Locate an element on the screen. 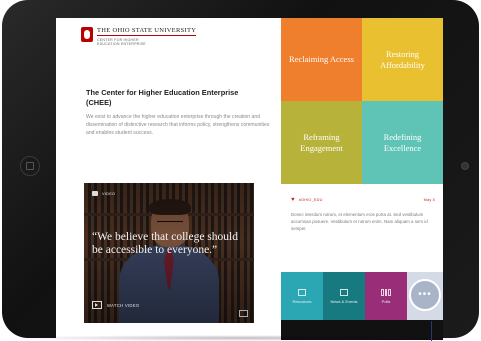 This screenshot has width=481, height=341. news-timestamp: May 5 is located at coordinates (429, 200).